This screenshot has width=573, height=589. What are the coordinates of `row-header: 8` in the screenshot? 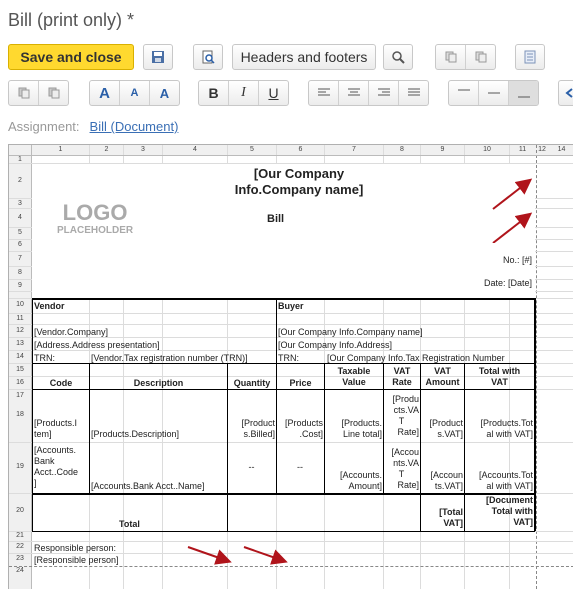 It's located at (20, 272).